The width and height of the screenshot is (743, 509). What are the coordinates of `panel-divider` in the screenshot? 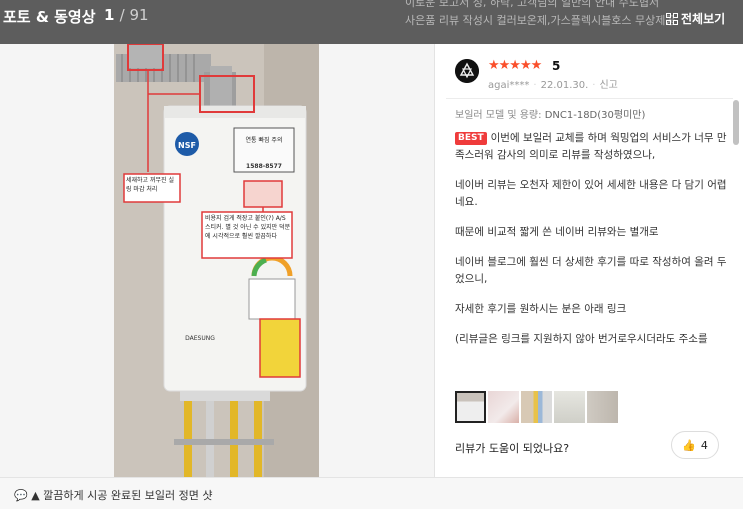 It's located at (434, 260).